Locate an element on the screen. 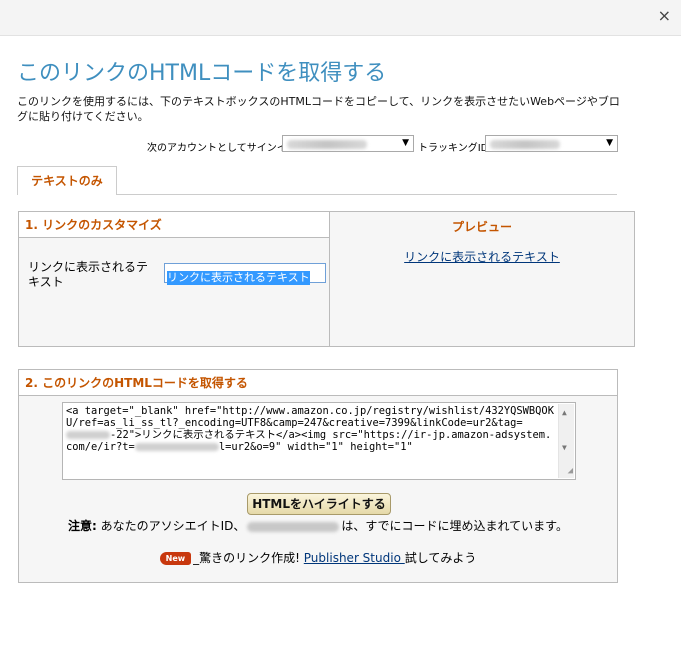 The image size is (681, 649). link-text-label: リンクに表示されるテキスト is located at coordinates (88, 274).